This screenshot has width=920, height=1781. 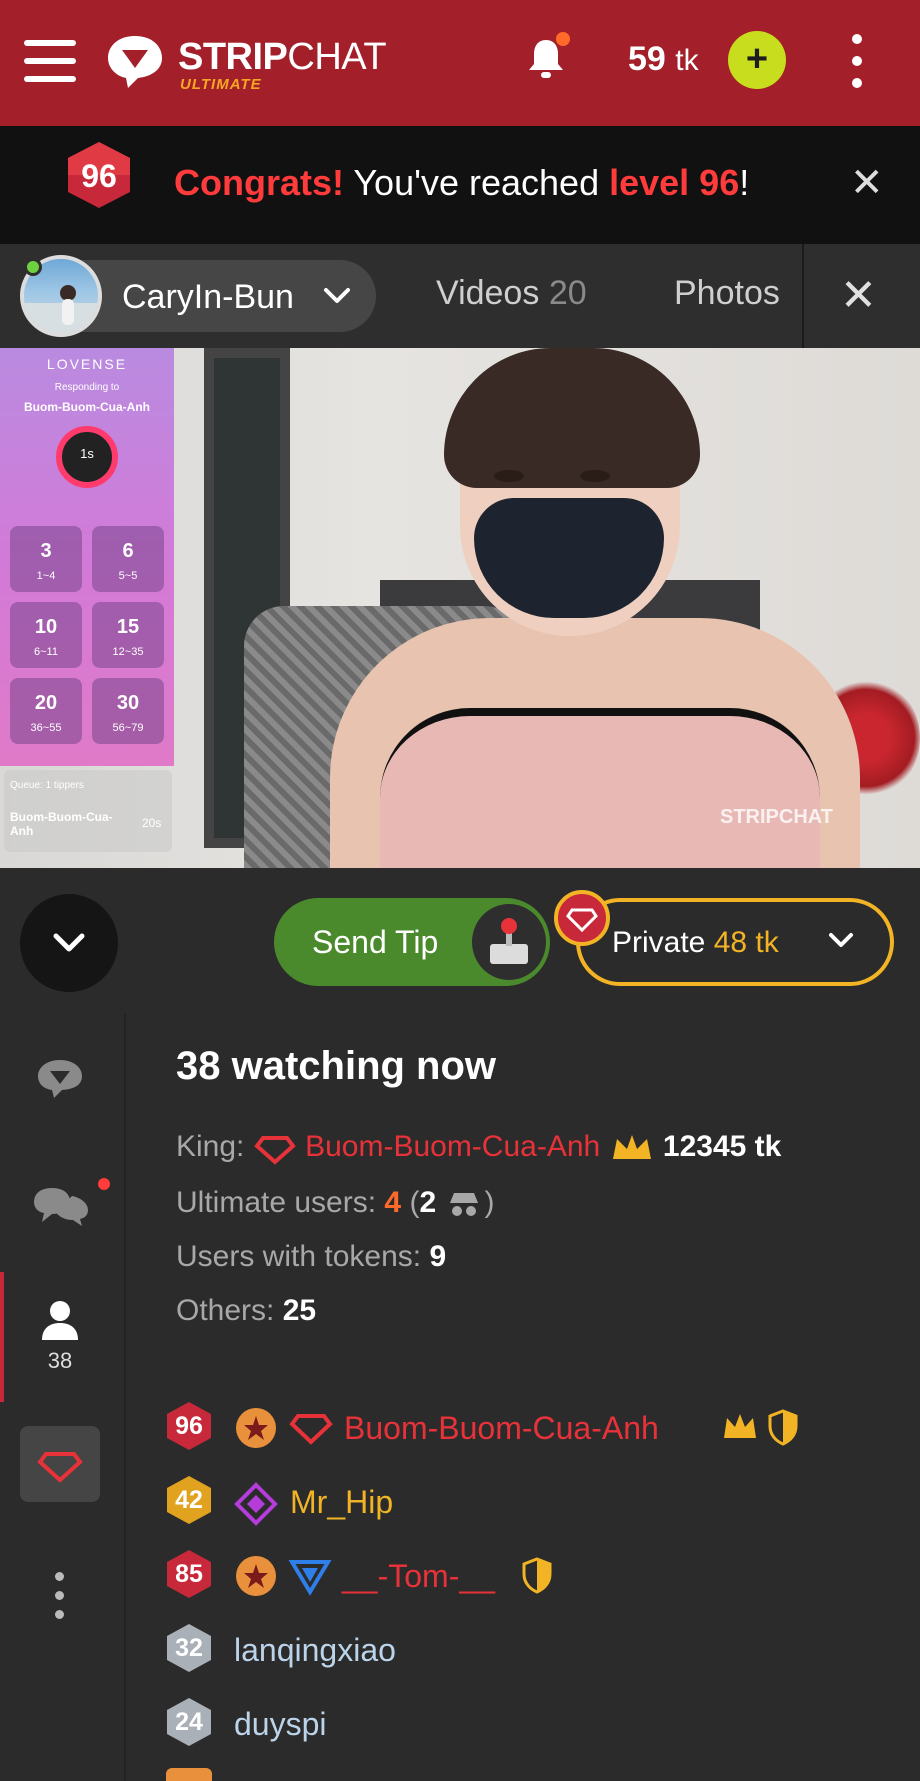 I want to click on king-name: Buom-Buom-Cua-Anh, so click(x=452, y=1146).